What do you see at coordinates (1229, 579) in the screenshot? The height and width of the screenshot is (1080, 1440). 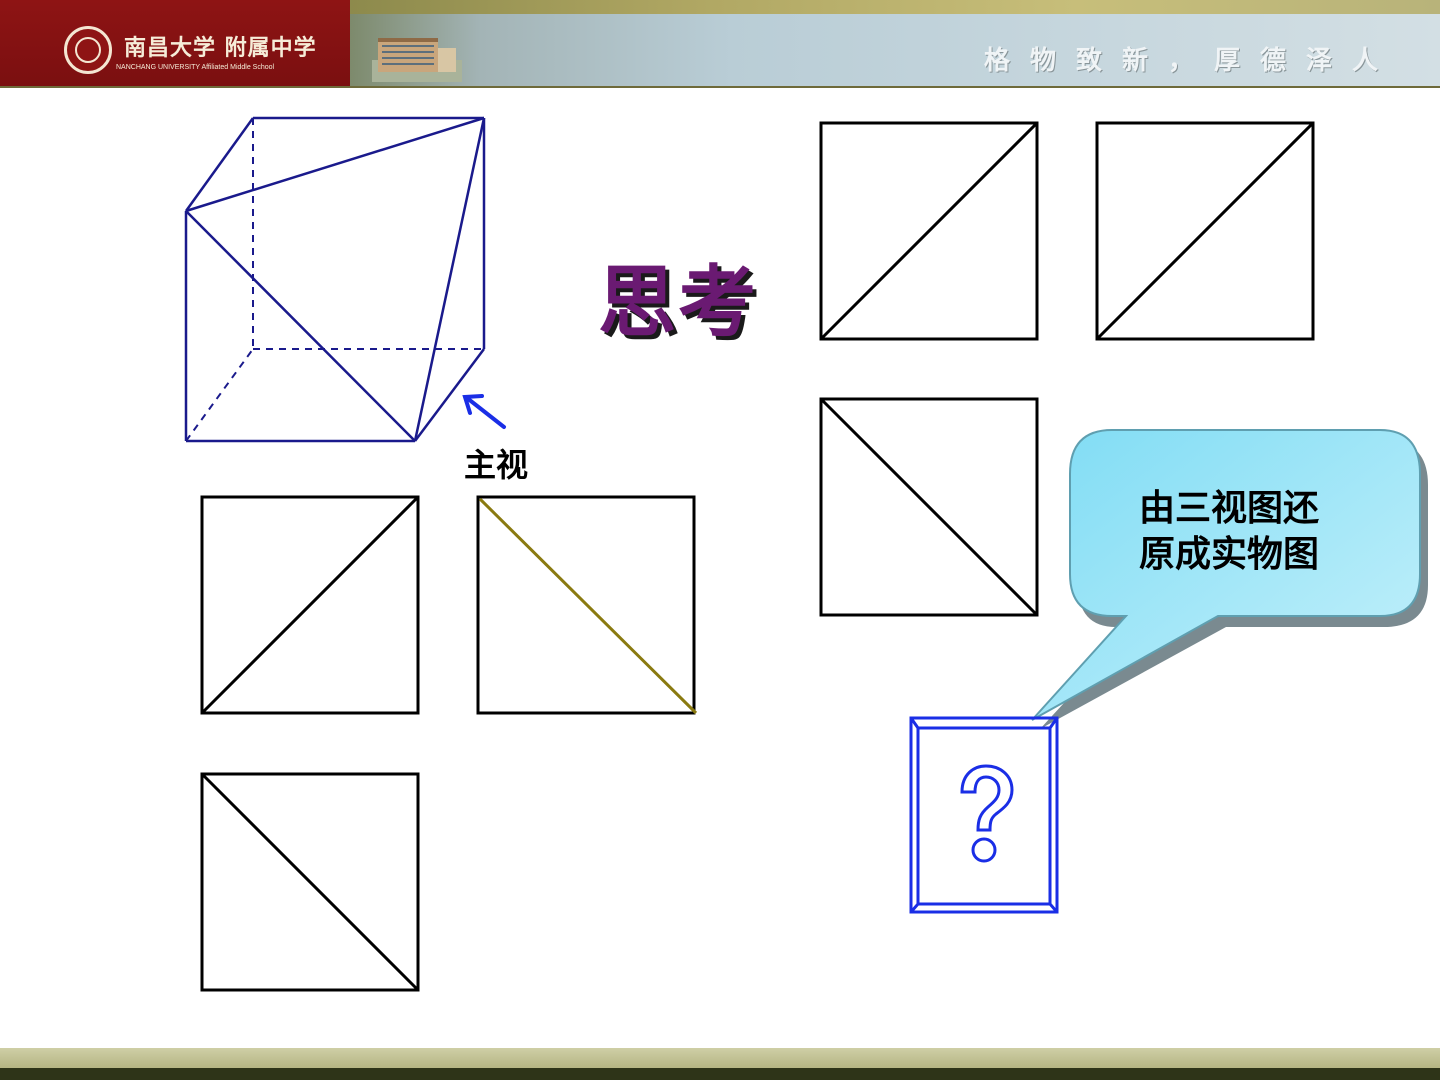 I see `speech-callout` at bounding box center [1229, 579].